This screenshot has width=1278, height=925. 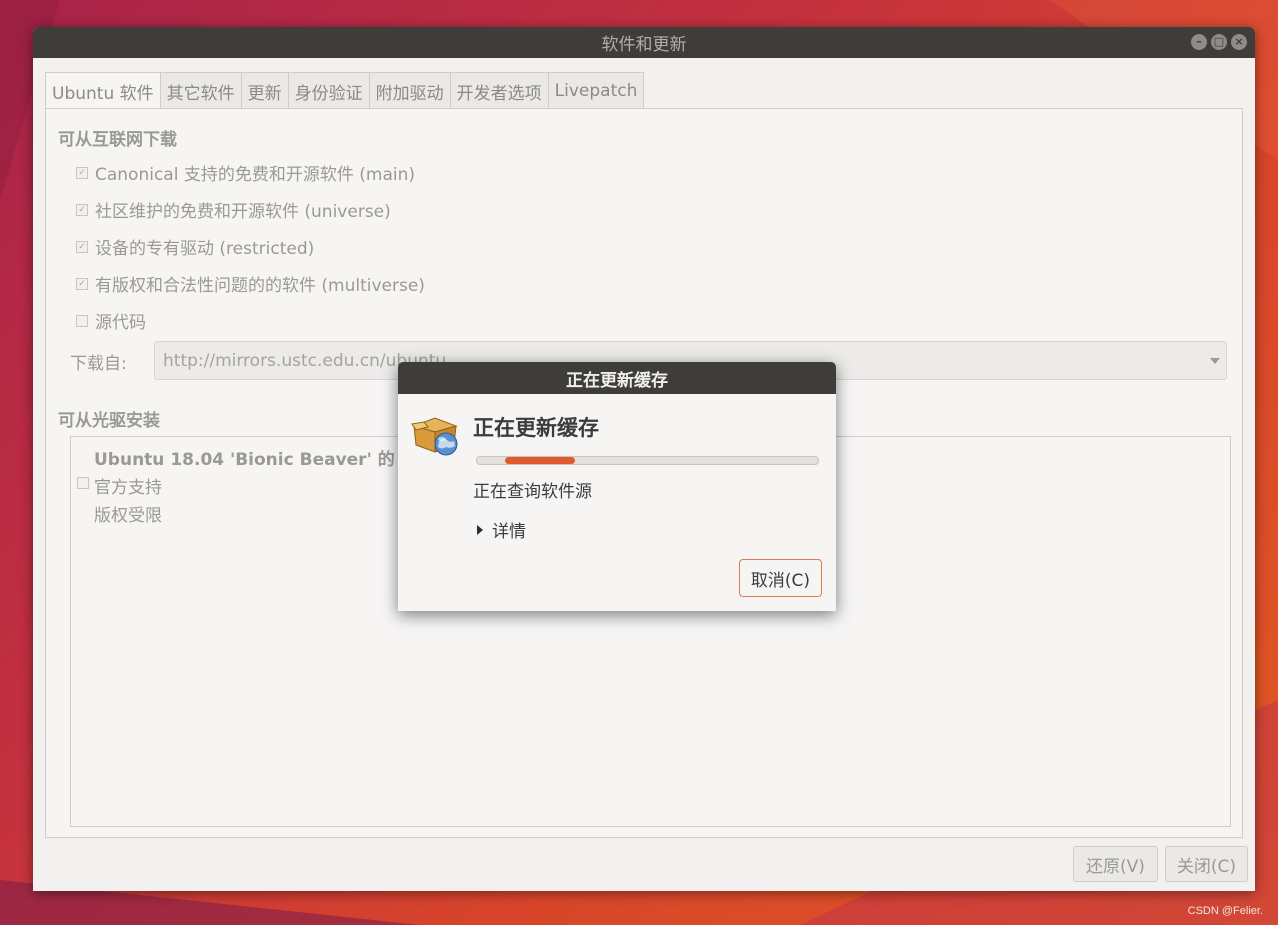 I want to click on checkbox-unchecked-icon, so click(x=82, y=320).